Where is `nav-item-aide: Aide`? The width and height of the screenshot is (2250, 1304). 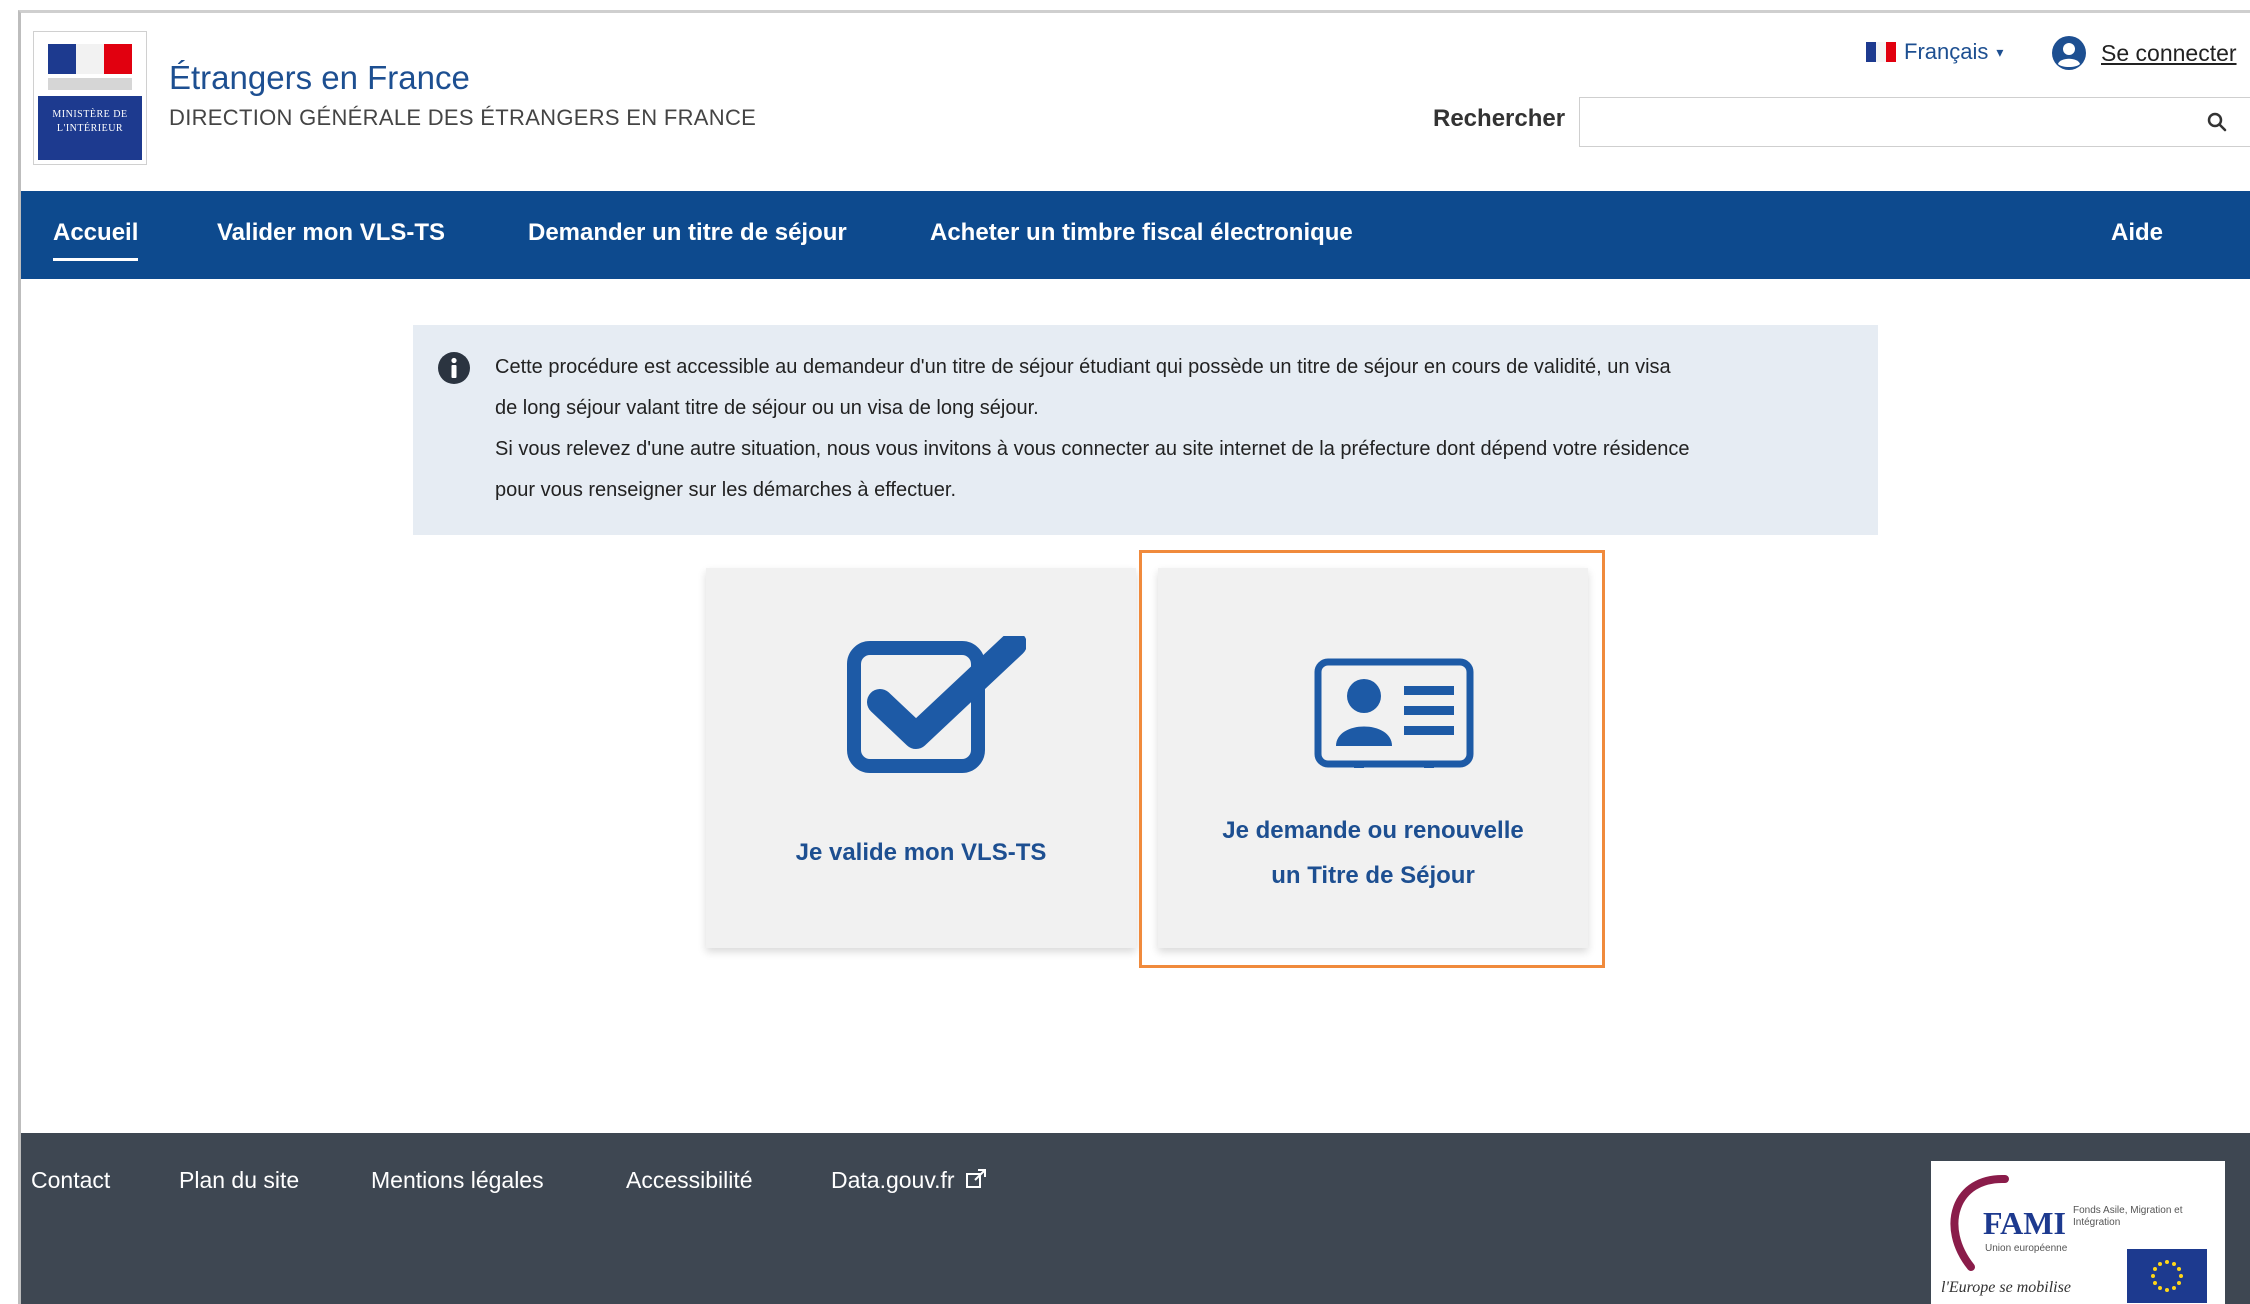
nav-item-aide: Aide is located at coordinates (2137, 233).